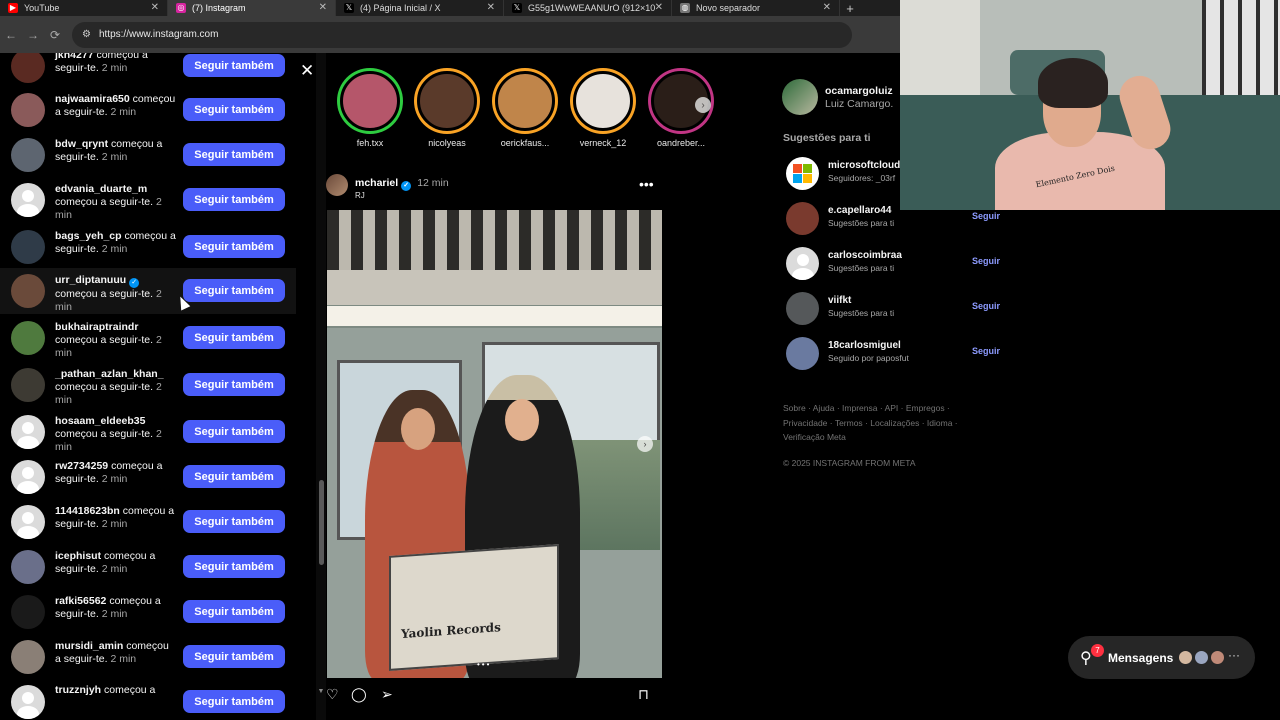  I want to click on close-panel-button: ✕, so click(307, 70).